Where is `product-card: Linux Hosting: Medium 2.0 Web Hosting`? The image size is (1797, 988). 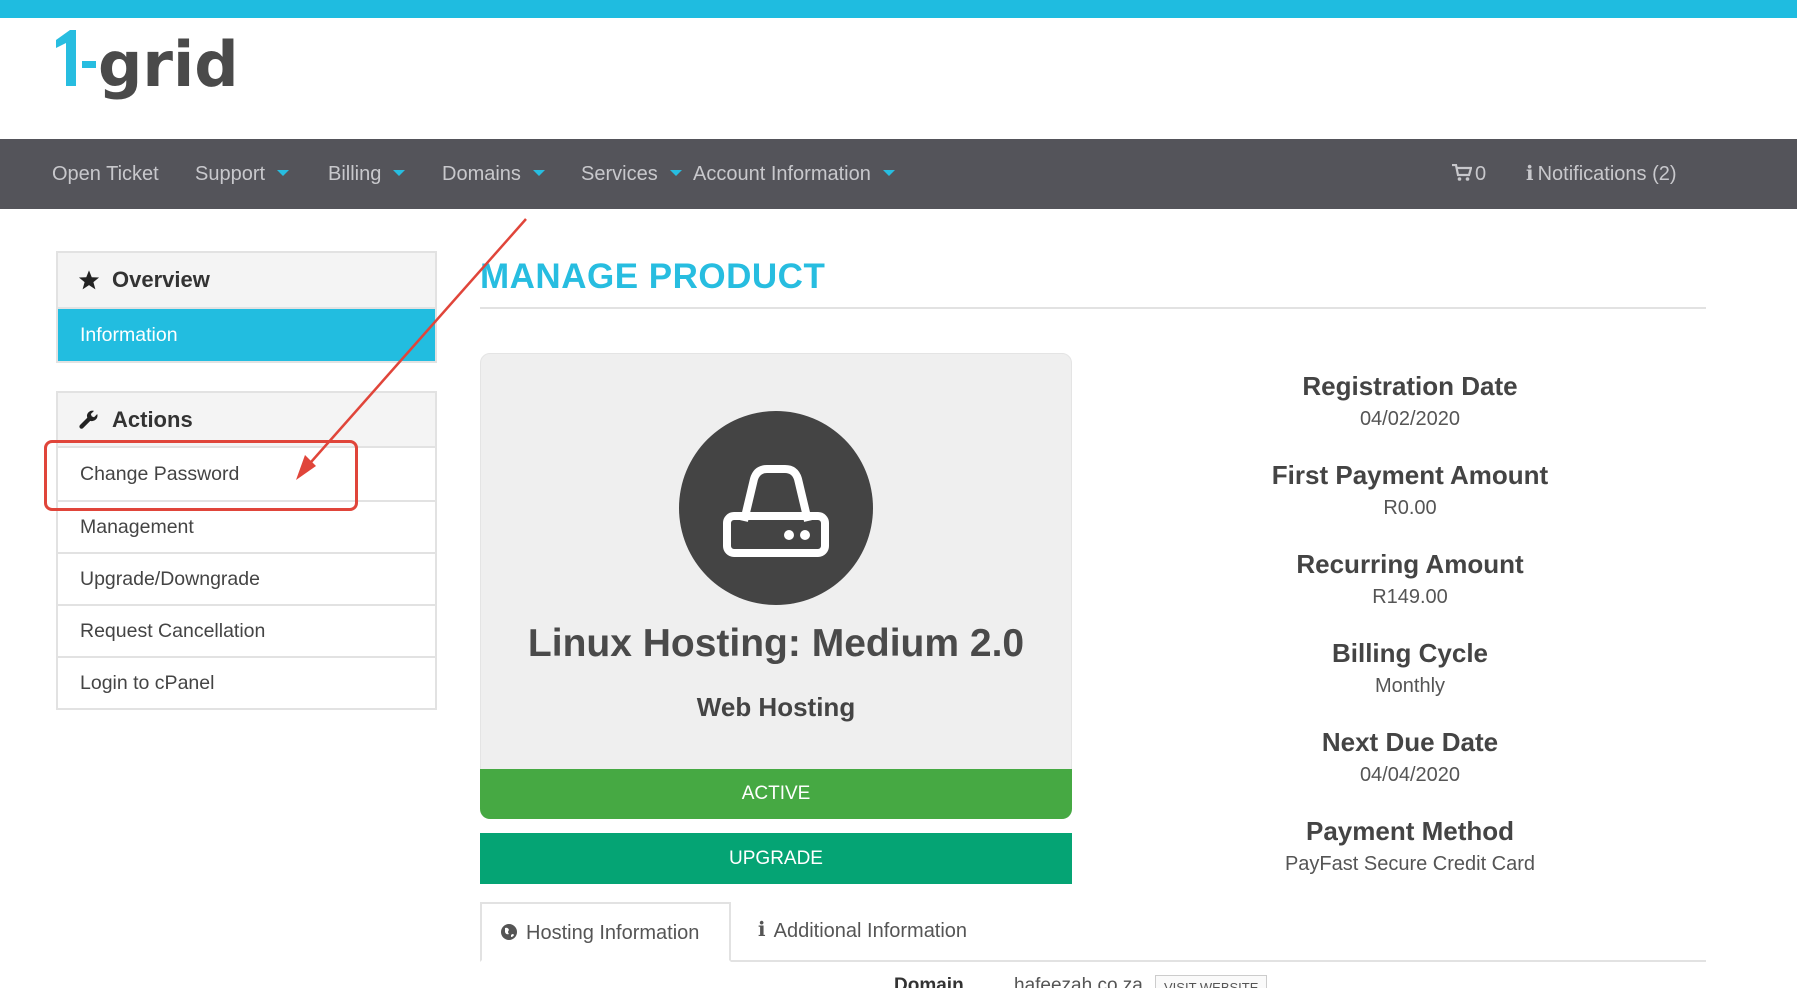 product-card: Linux Hosting: Medium 2.0 Web Hosting is located at coordinates (776, 563).